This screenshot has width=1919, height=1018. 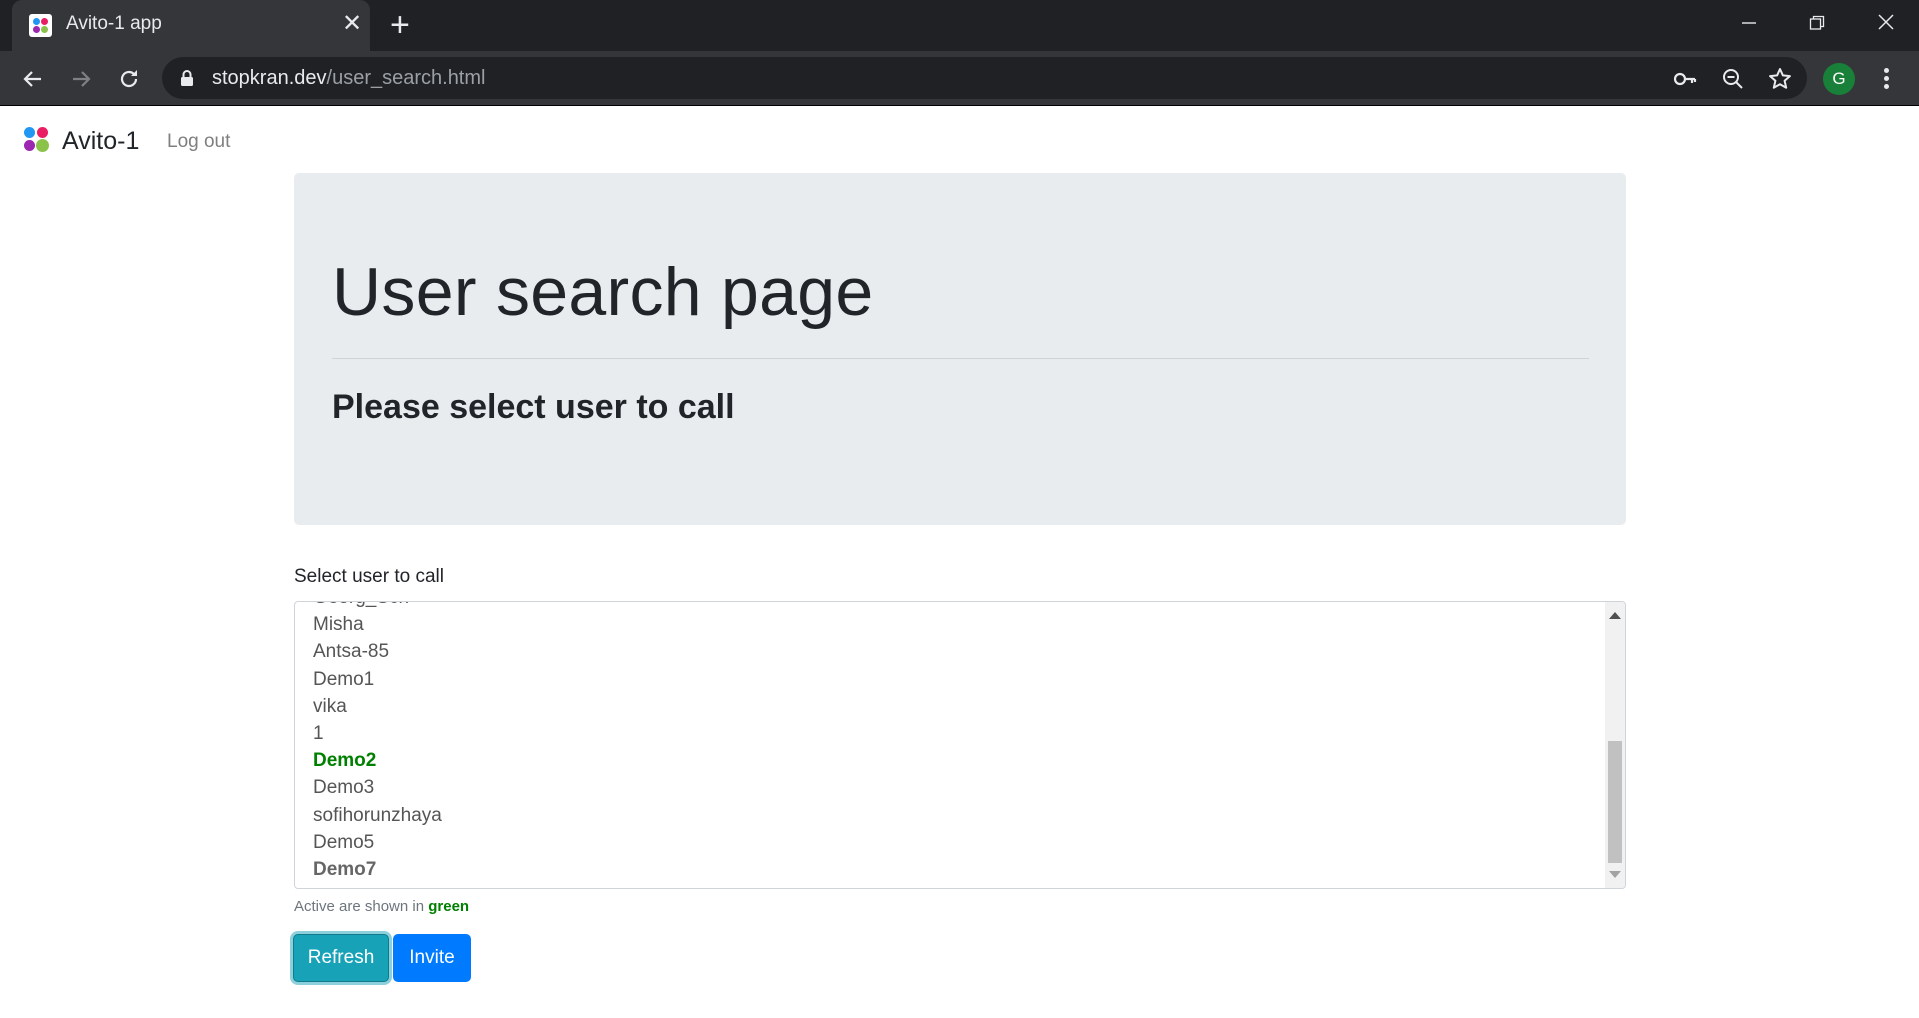 I want to click on user-option: 1, so click(x=377, y=733).